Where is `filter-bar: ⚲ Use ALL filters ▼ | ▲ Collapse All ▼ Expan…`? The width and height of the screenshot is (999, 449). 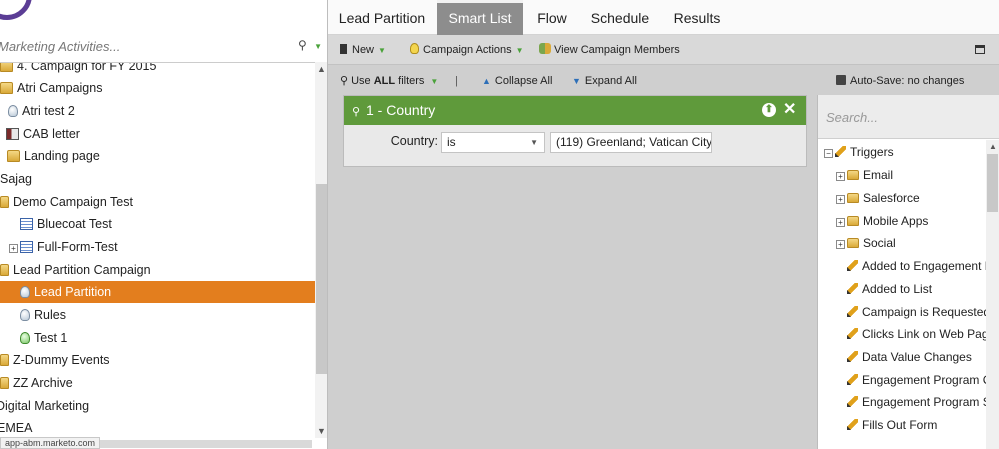
filter-bar: ⚲ Use ALL filters ▼ | ▲ Collapse All ▼ Expan… is located at coordinates (663, 80).